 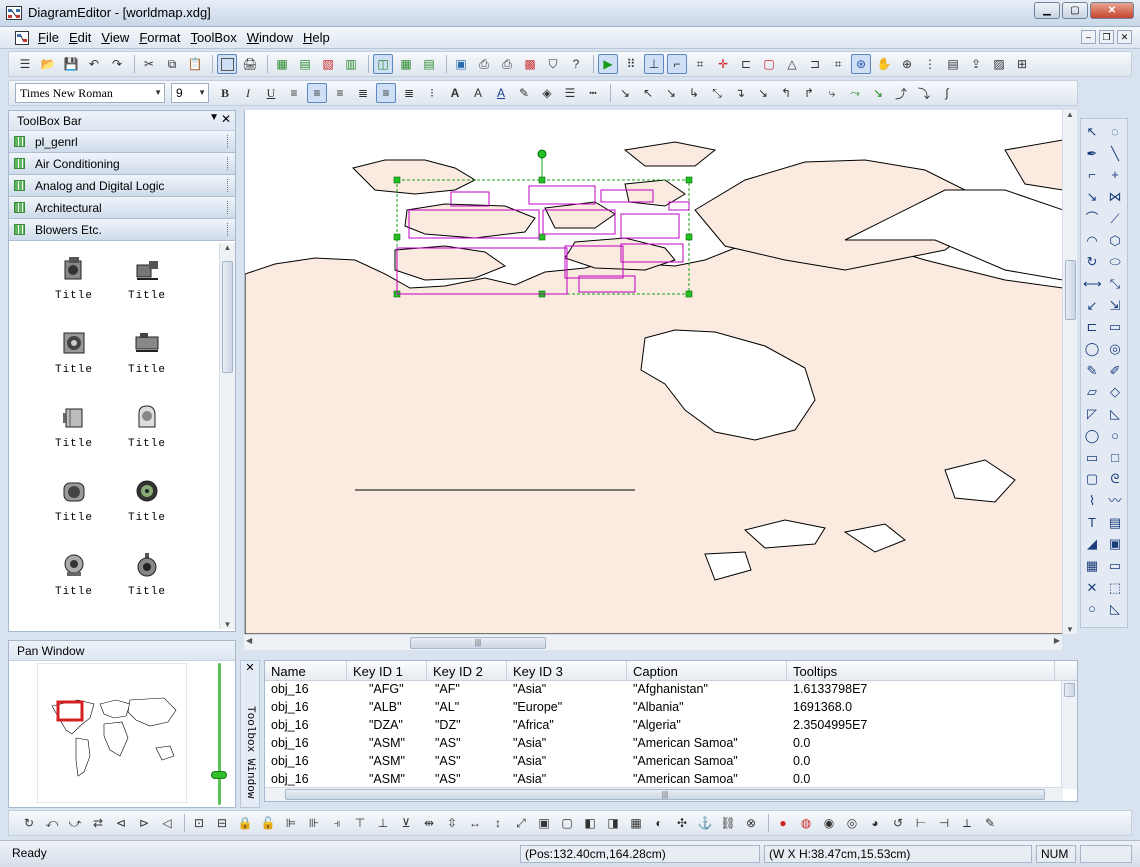 I want to click on category-analog-digital-logic: Analog and Digital Logic, so click(x=122, y=186).